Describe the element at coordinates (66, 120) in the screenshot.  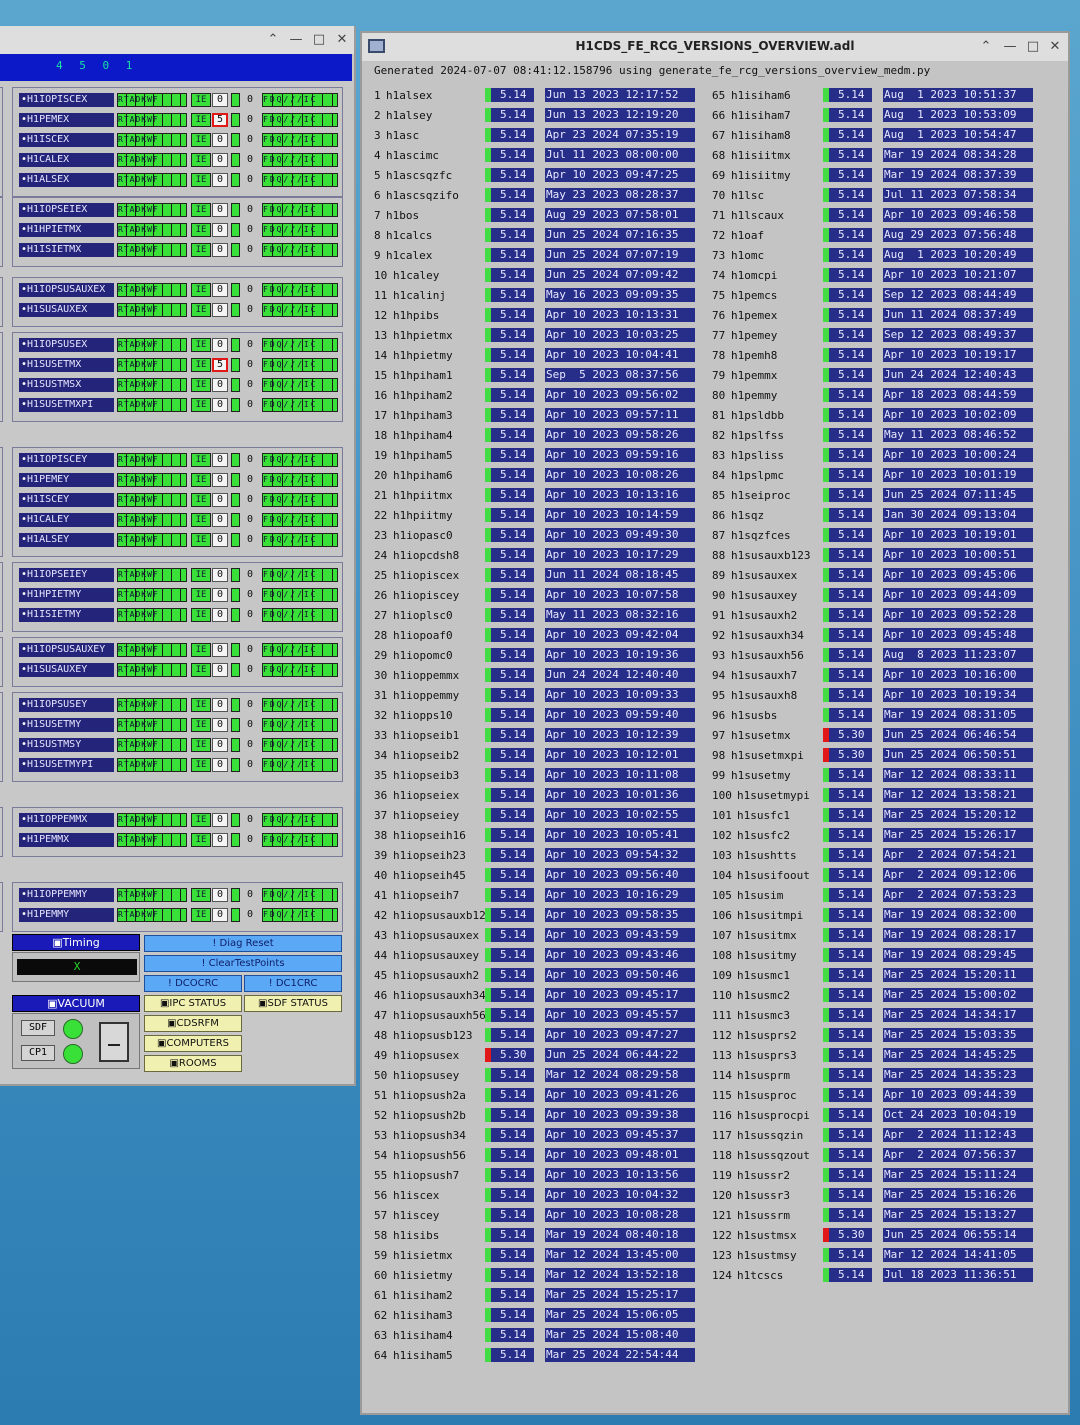
I see `model-name-button: •H1PEMEX` at that location.